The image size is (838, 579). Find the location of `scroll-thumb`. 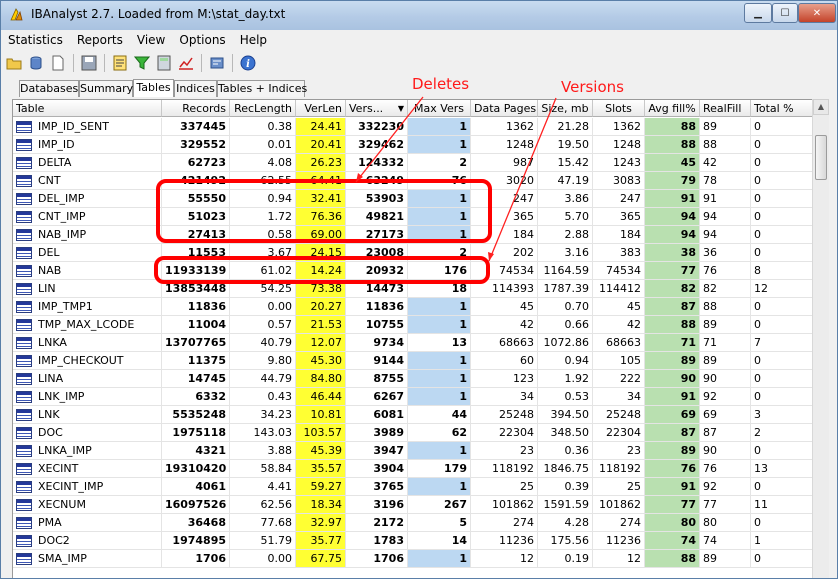

scroll-thumb is located at coordinates (821, 157).